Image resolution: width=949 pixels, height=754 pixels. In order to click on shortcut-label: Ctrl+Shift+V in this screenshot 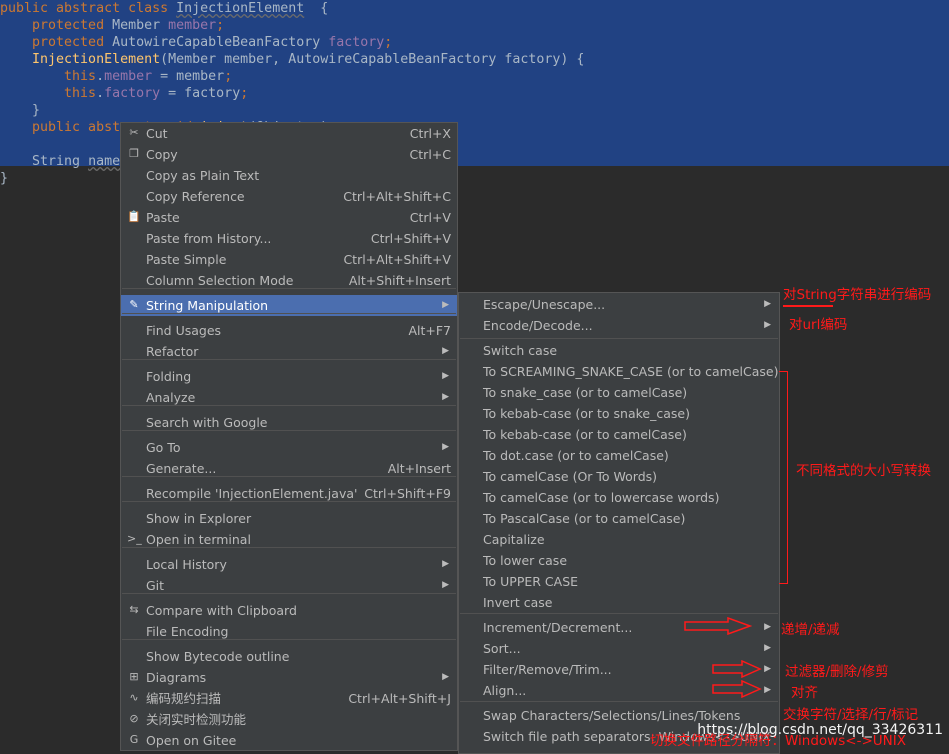, I will do `click(410, 238)`.